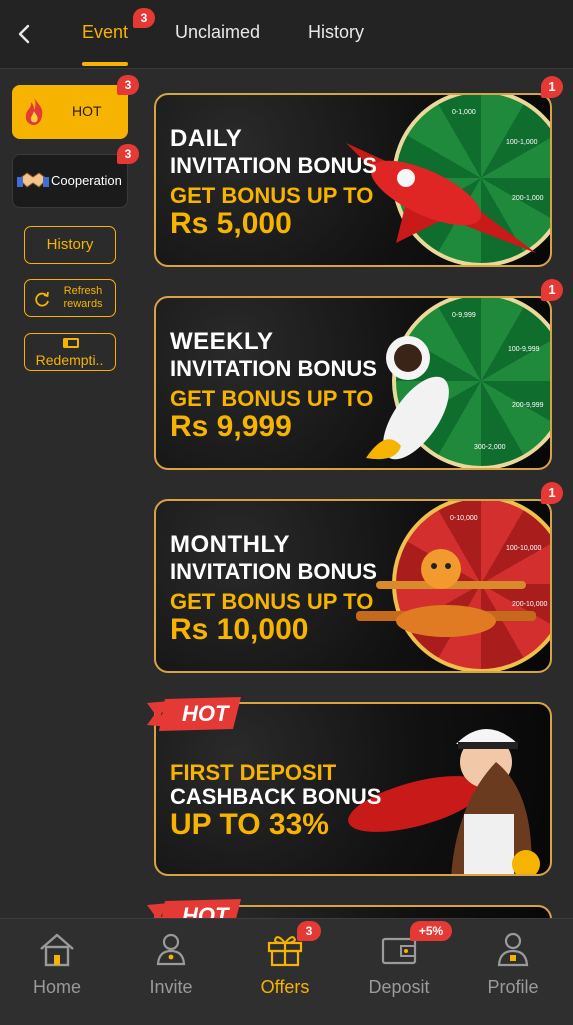 This screenshot has height=1025, width=573. Describe the element at coordinates (206, 138) in the screenshot. I see `banner-title: DAILY` at that location.